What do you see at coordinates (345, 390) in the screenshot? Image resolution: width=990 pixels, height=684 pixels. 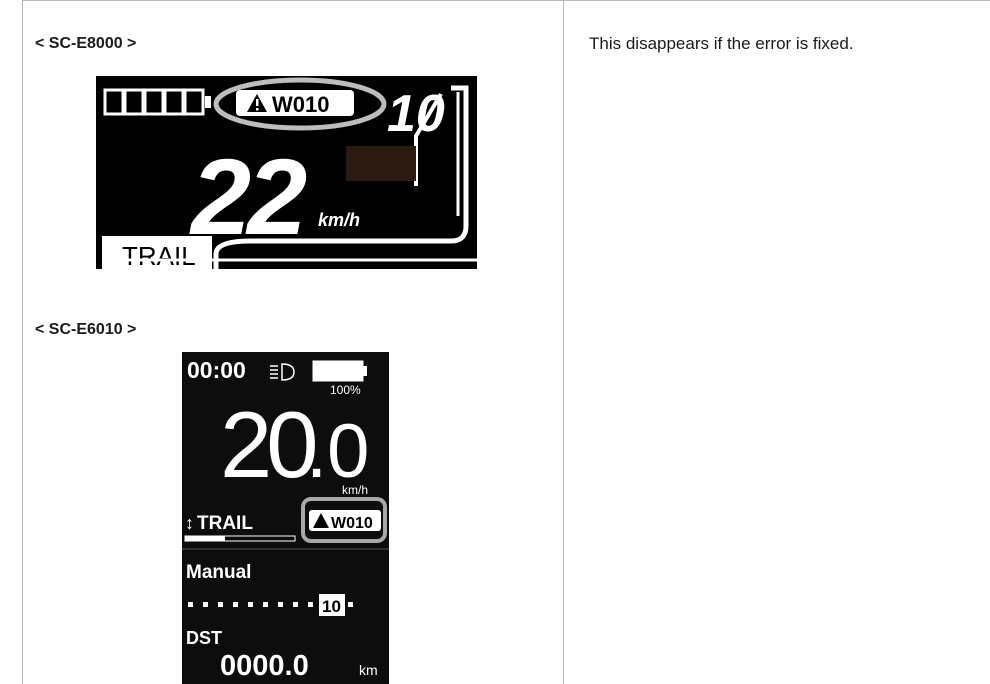 I see `battery-percent: 100%` at bounding box center [345, 390].